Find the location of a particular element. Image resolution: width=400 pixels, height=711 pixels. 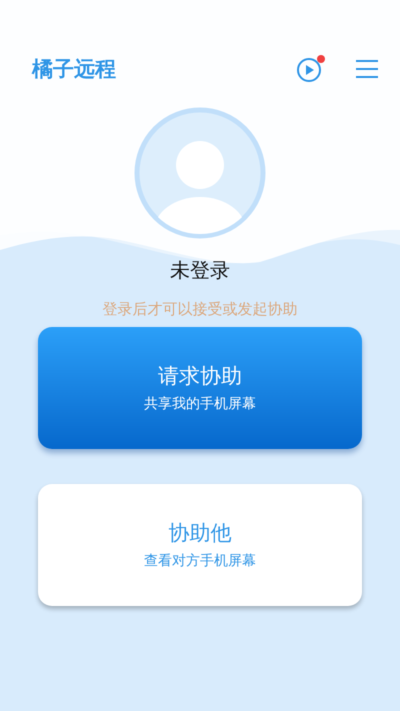

play-icon is located at coordinates (311, 69).